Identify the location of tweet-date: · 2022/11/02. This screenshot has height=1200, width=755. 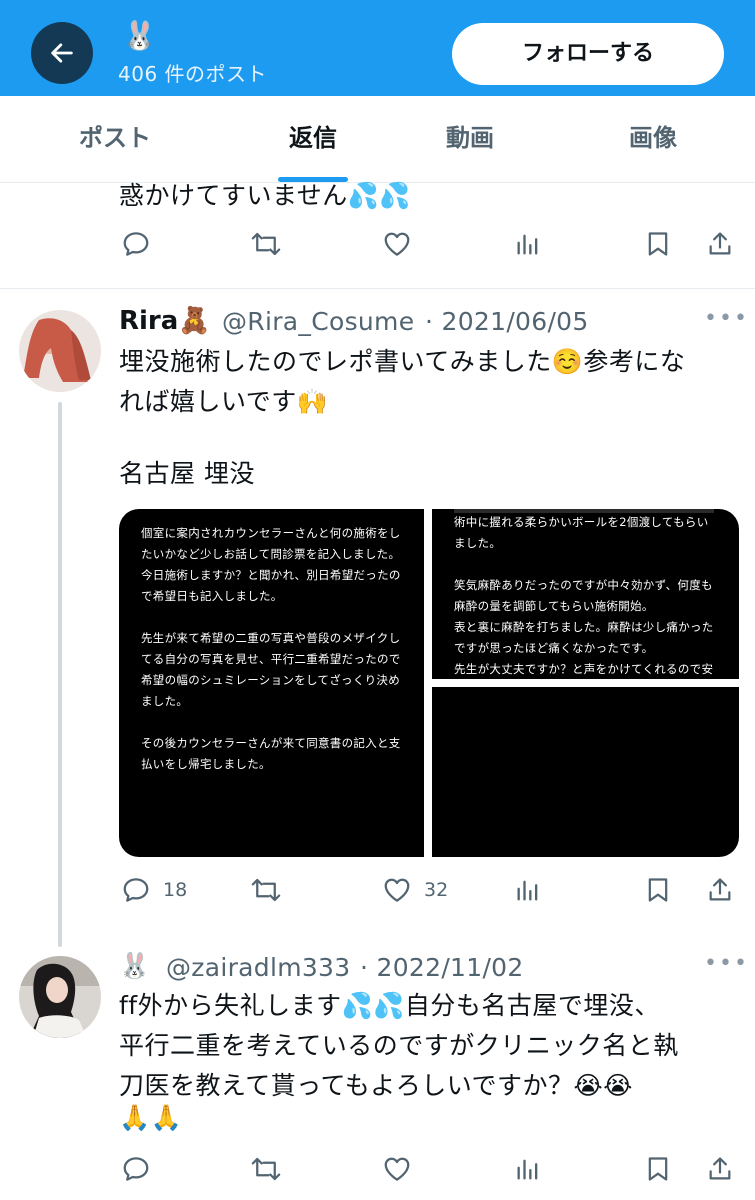
(442, 967).